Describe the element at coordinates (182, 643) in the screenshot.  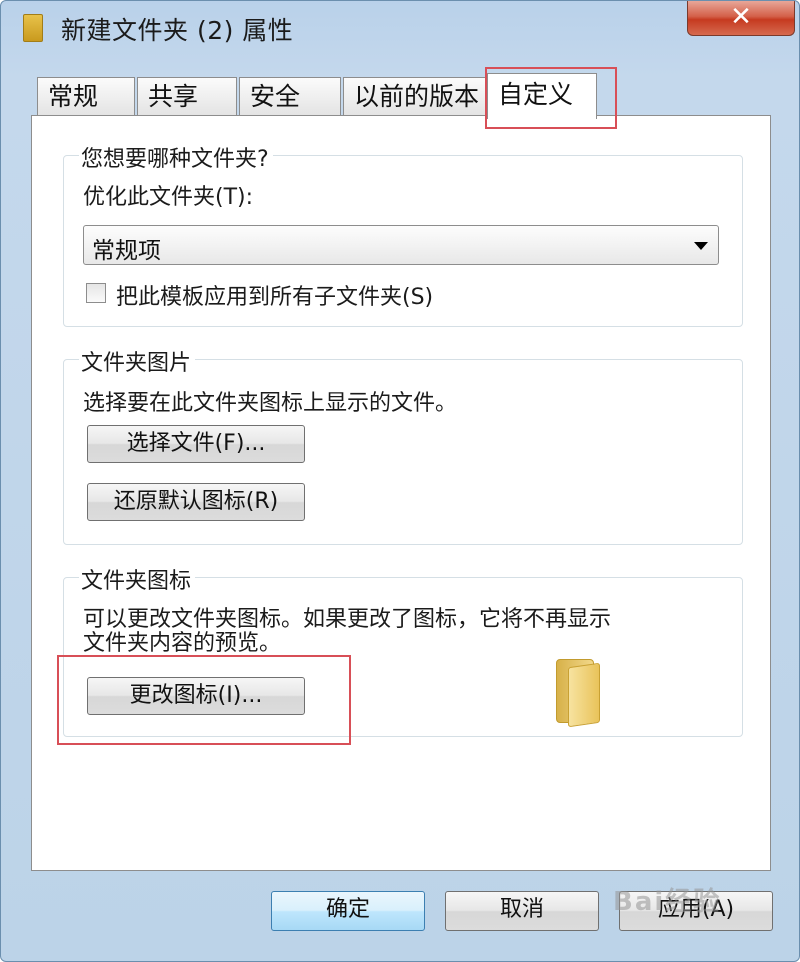
I see `folder-icons-description-line2: 文件夹内容的预览。` at that location.